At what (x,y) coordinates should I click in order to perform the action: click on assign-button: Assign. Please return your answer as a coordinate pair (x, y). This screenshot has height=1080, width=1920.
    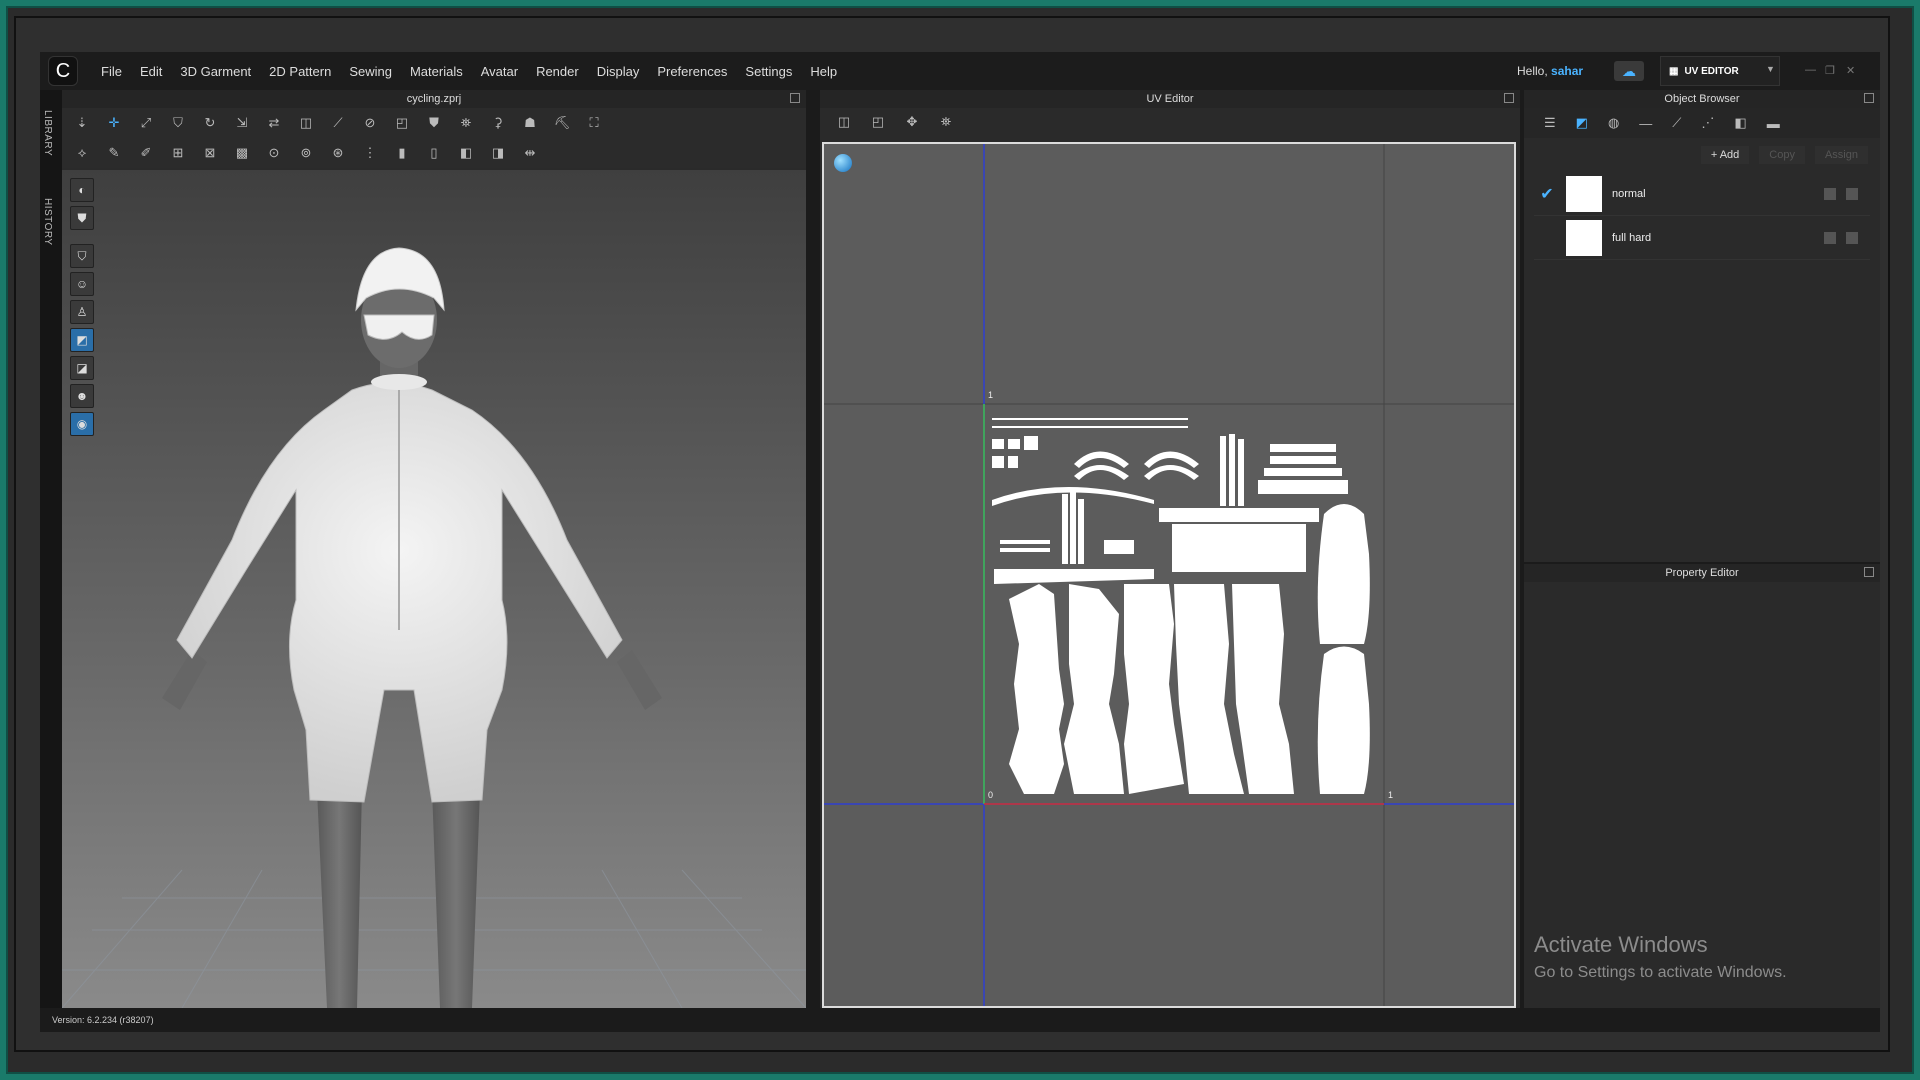
    Looking at the image, I should click on (1841, 155).